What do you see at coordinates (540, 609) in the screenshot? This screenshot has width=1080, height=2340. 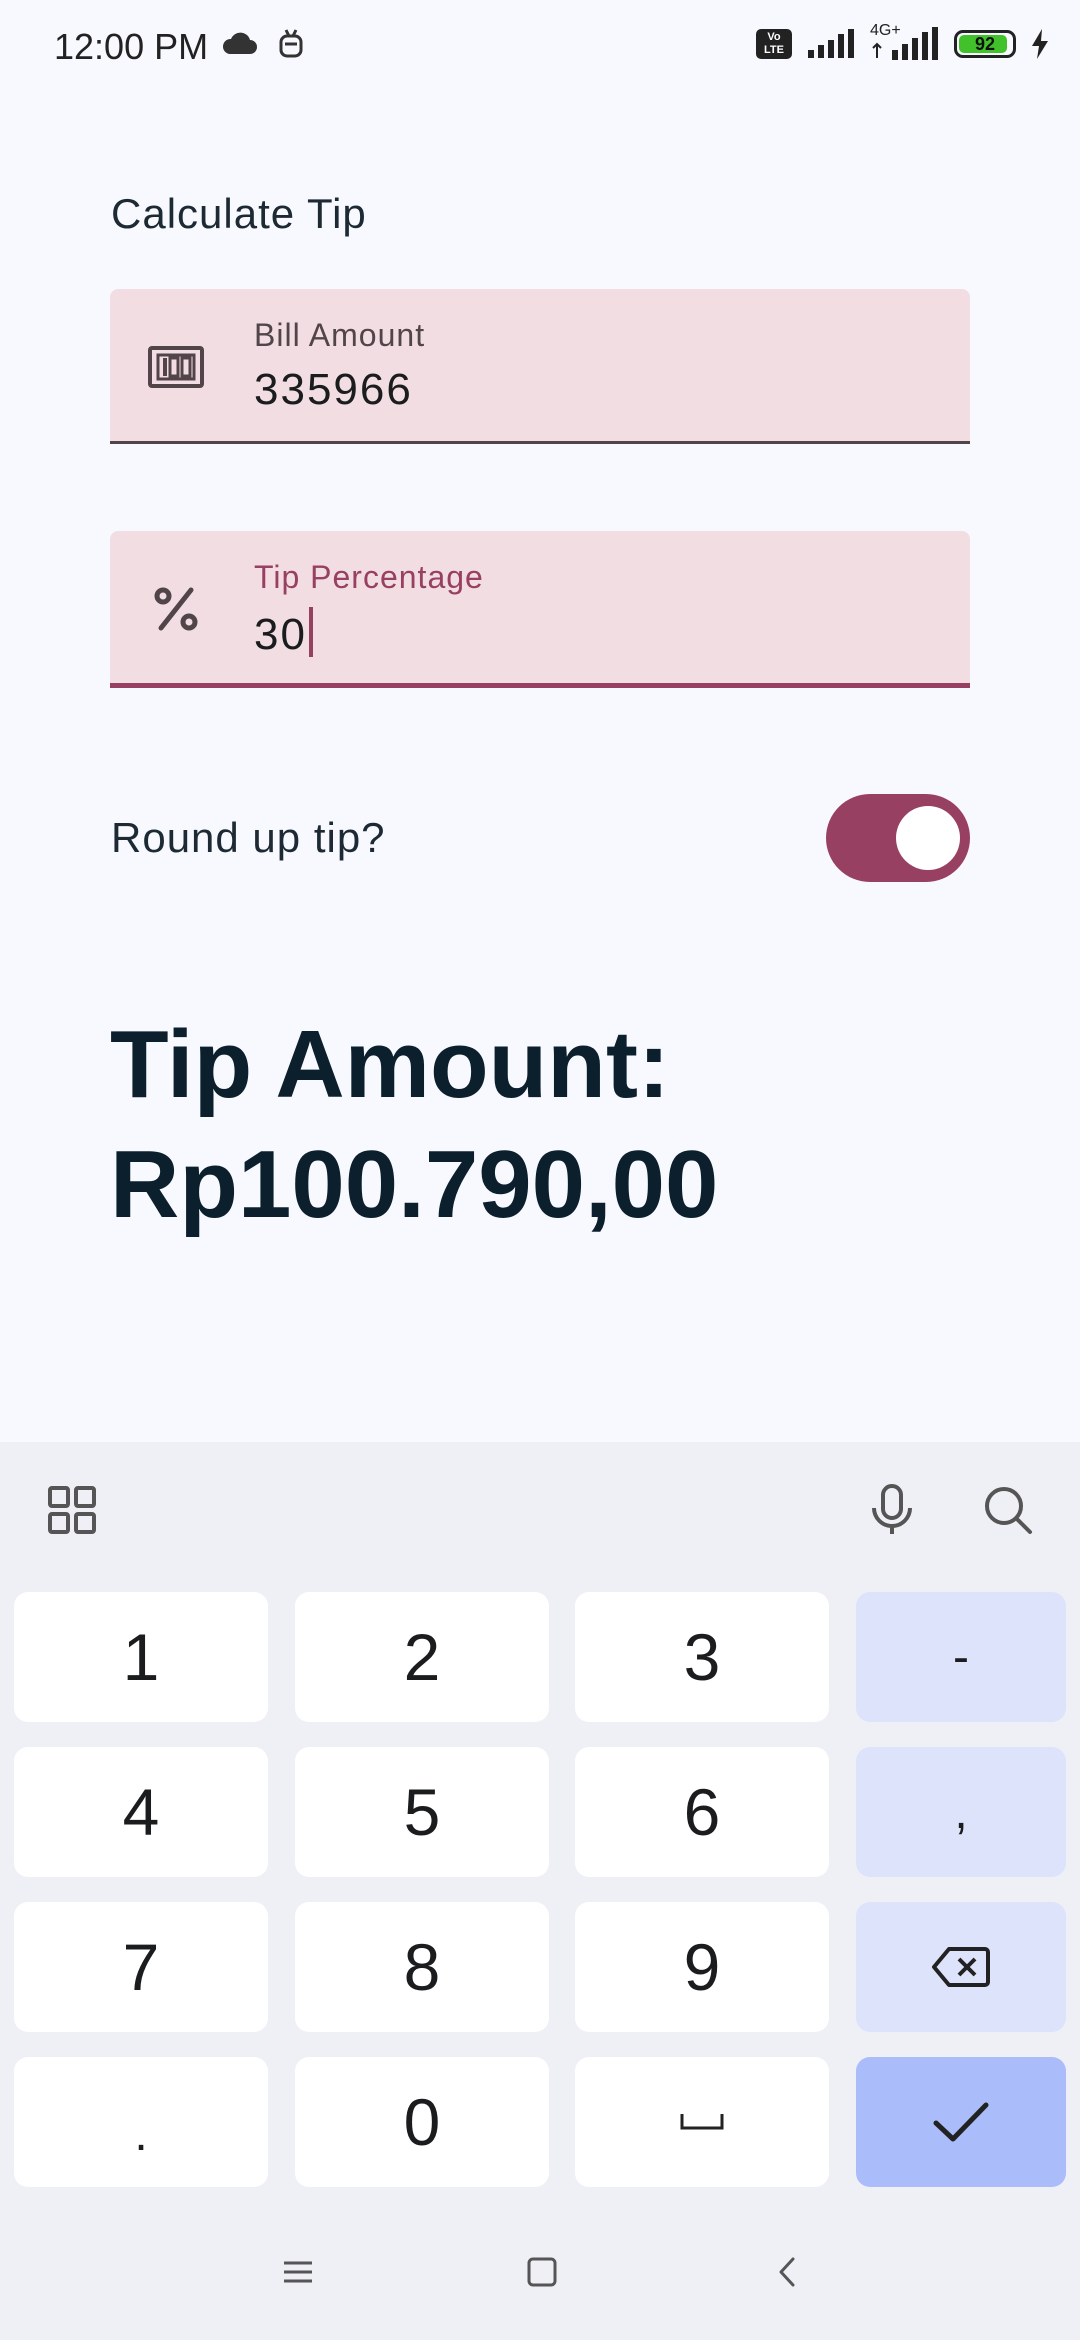 I see `tip-percentage-field: Tip Percentage 30` at bounding box center [540, 609].